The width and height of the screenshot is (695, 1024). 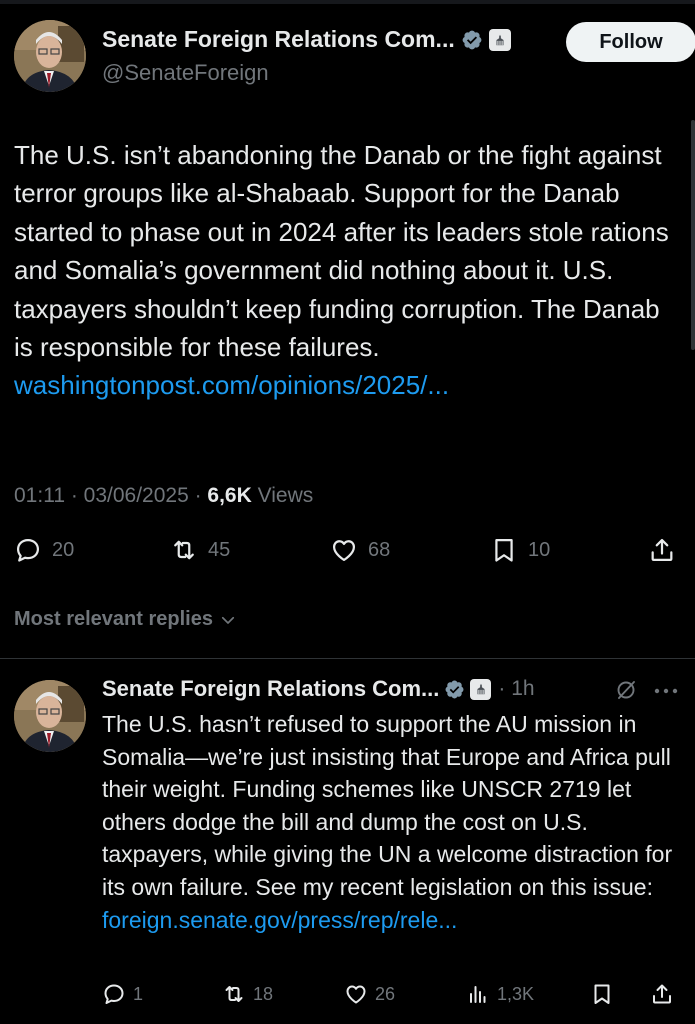 What do you see at coordinates (626, 690) in the screenshot?
I see `grok-icon` at bounding box center [626, 690].